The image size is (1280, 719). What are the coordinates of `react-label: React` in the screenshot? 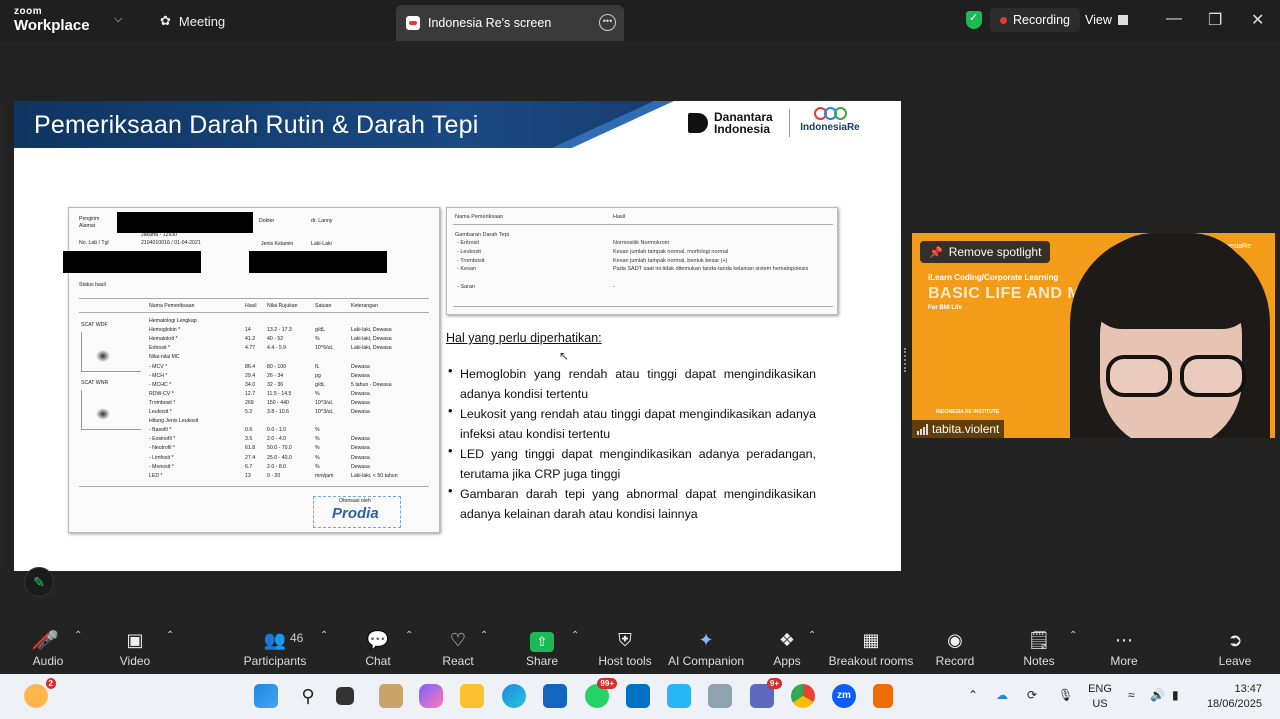 It's located at (458, 661).